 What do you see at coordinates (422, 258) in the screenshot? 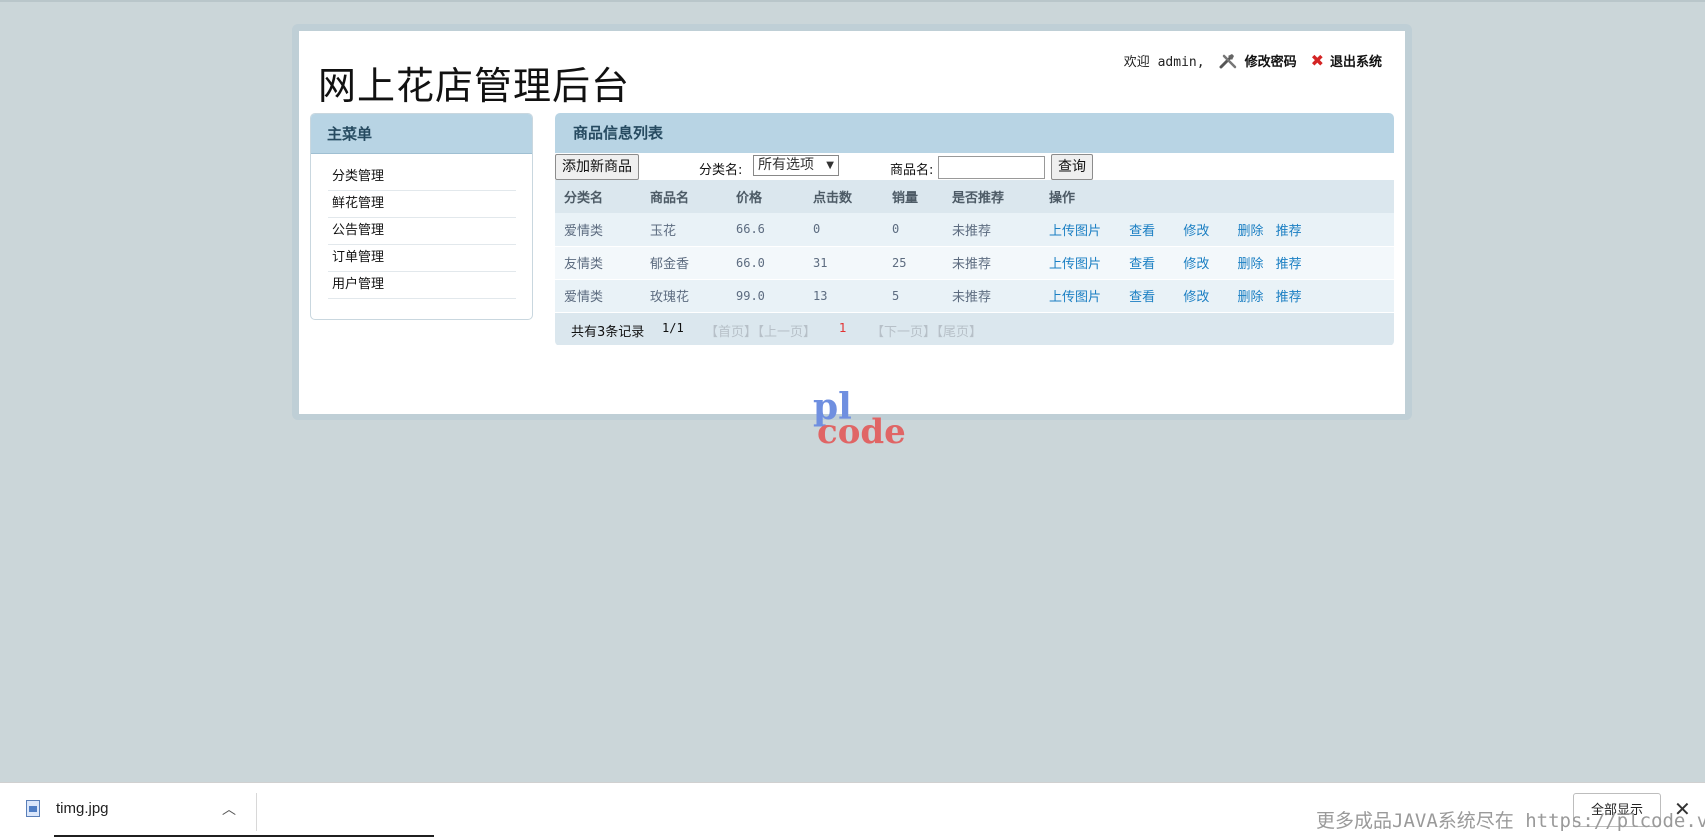
I see `sidebar-item-orders: 订单管理` at bounding box center [422, 258].